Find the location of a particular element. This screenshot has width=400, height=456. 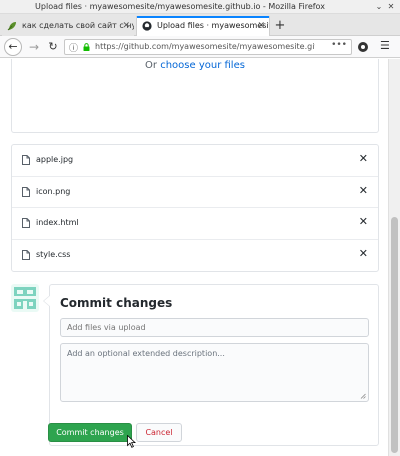

commit-title: Commit changes is located at coordinates (116, 303).